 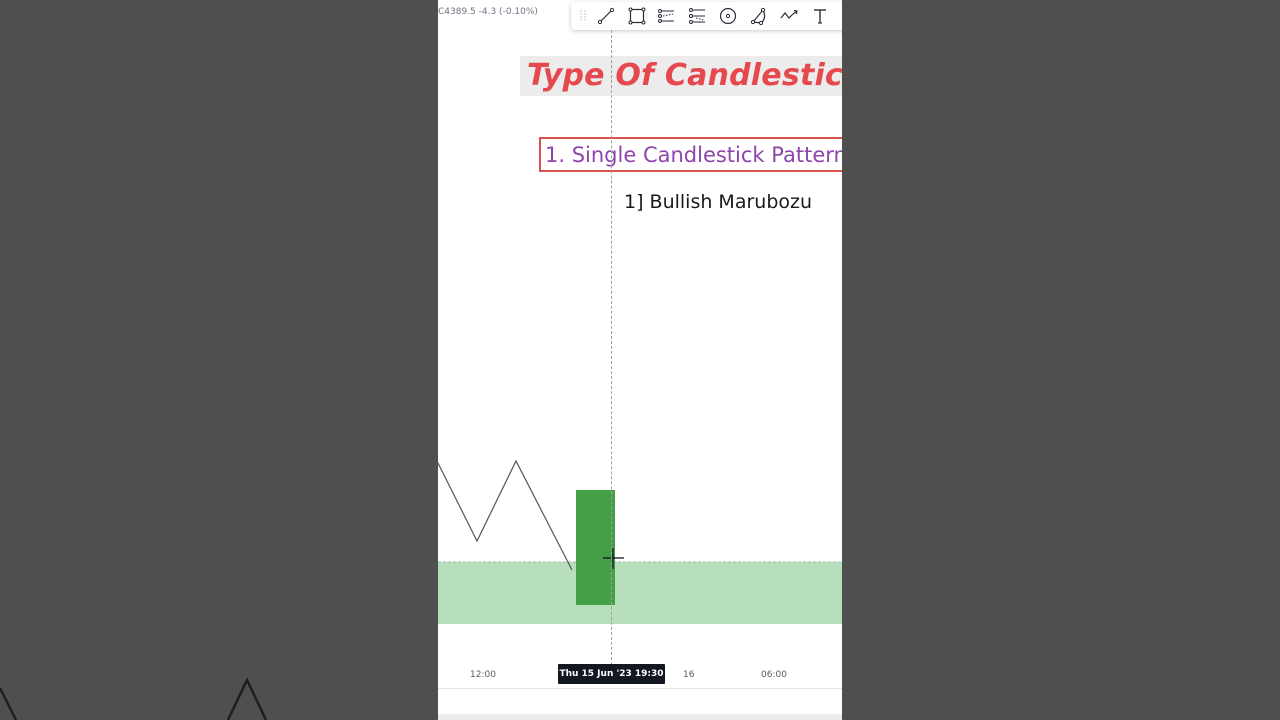 I want to click on demand-zone, so click(x=640, y=593).